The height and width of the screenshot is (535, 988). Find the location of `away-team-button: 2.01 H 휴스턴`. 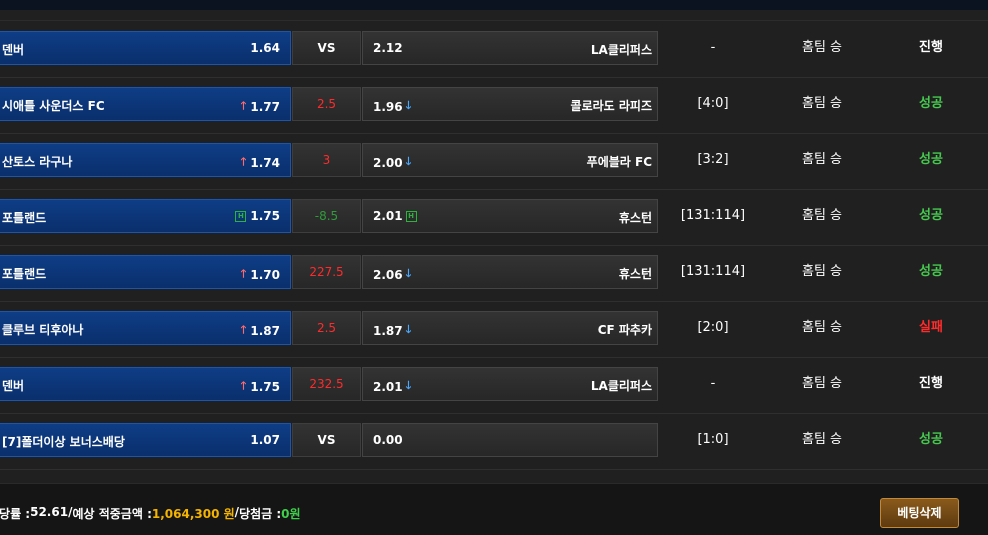

away-team-button: 2.01 H 휴스턴 is located at coordinates (510, 216).